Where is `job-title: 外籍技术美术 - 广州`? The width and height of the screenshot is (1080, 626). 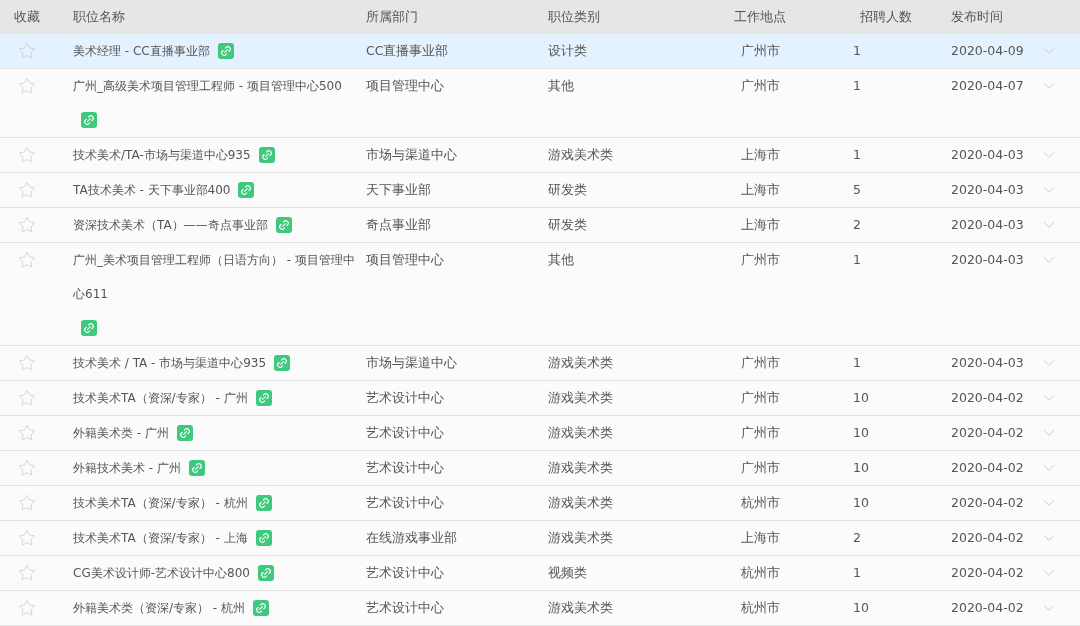
job-title: 外籍技术美术 - 广州 is located at coordinates (127, 468).